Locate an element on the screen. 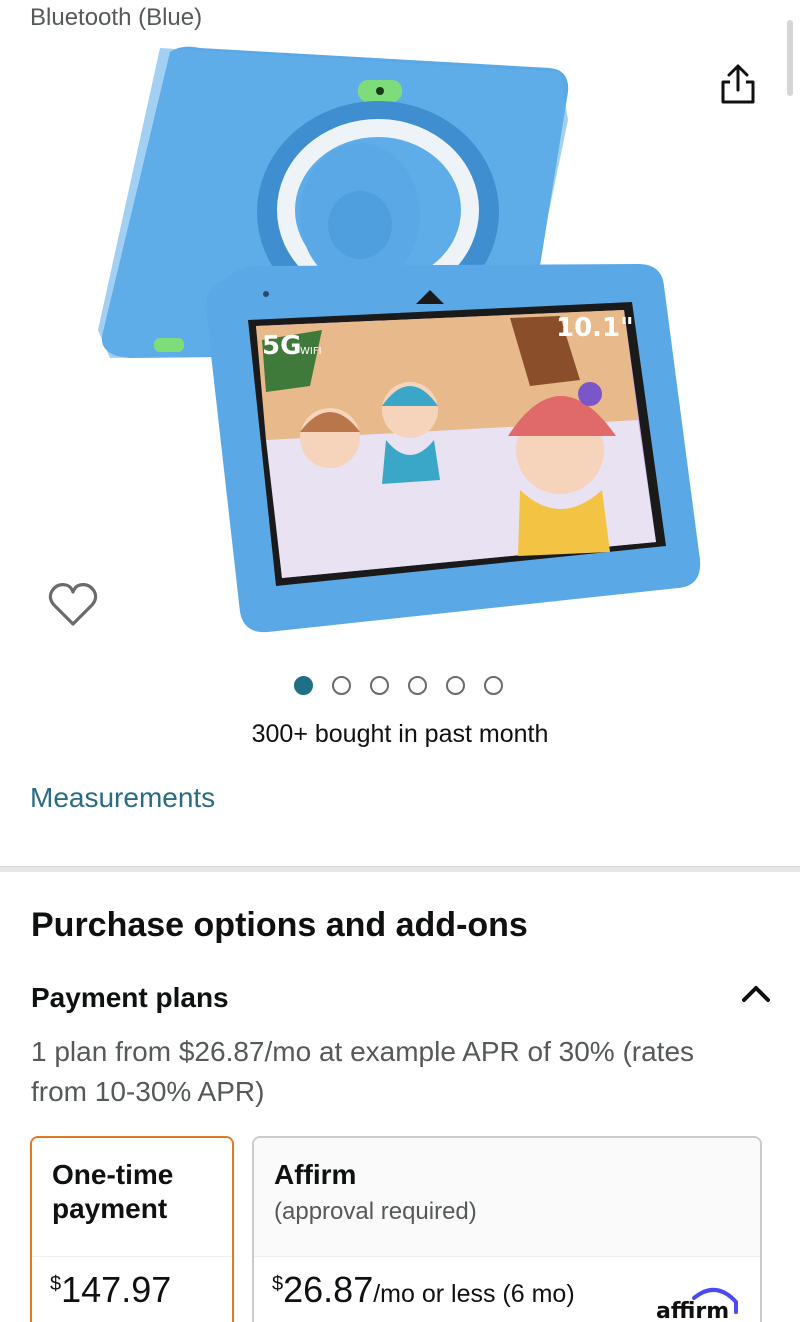  share-icon is located at coordinates (738, 84).